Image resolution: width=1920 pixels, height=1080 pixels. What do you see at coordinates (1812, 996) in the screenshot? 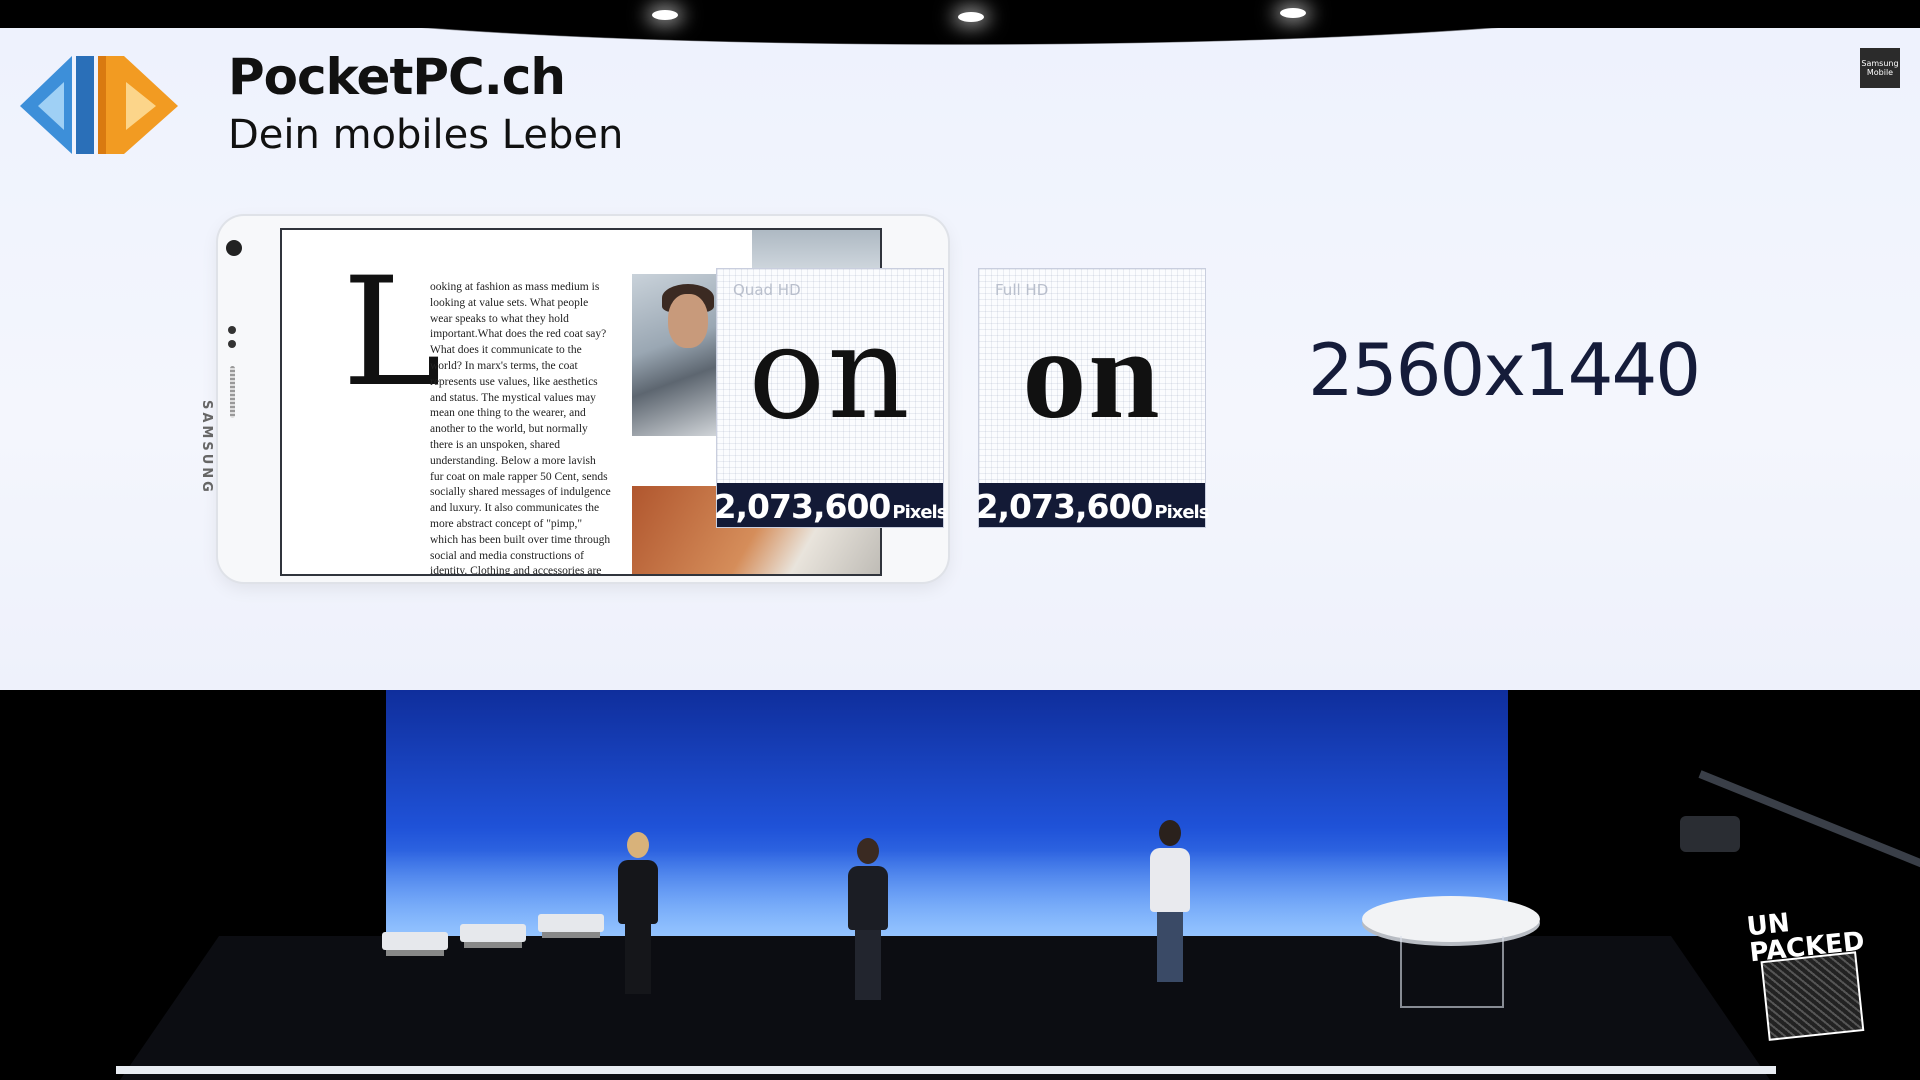
I see `unpacked-box-icon` at bounding box center [1812, 996].